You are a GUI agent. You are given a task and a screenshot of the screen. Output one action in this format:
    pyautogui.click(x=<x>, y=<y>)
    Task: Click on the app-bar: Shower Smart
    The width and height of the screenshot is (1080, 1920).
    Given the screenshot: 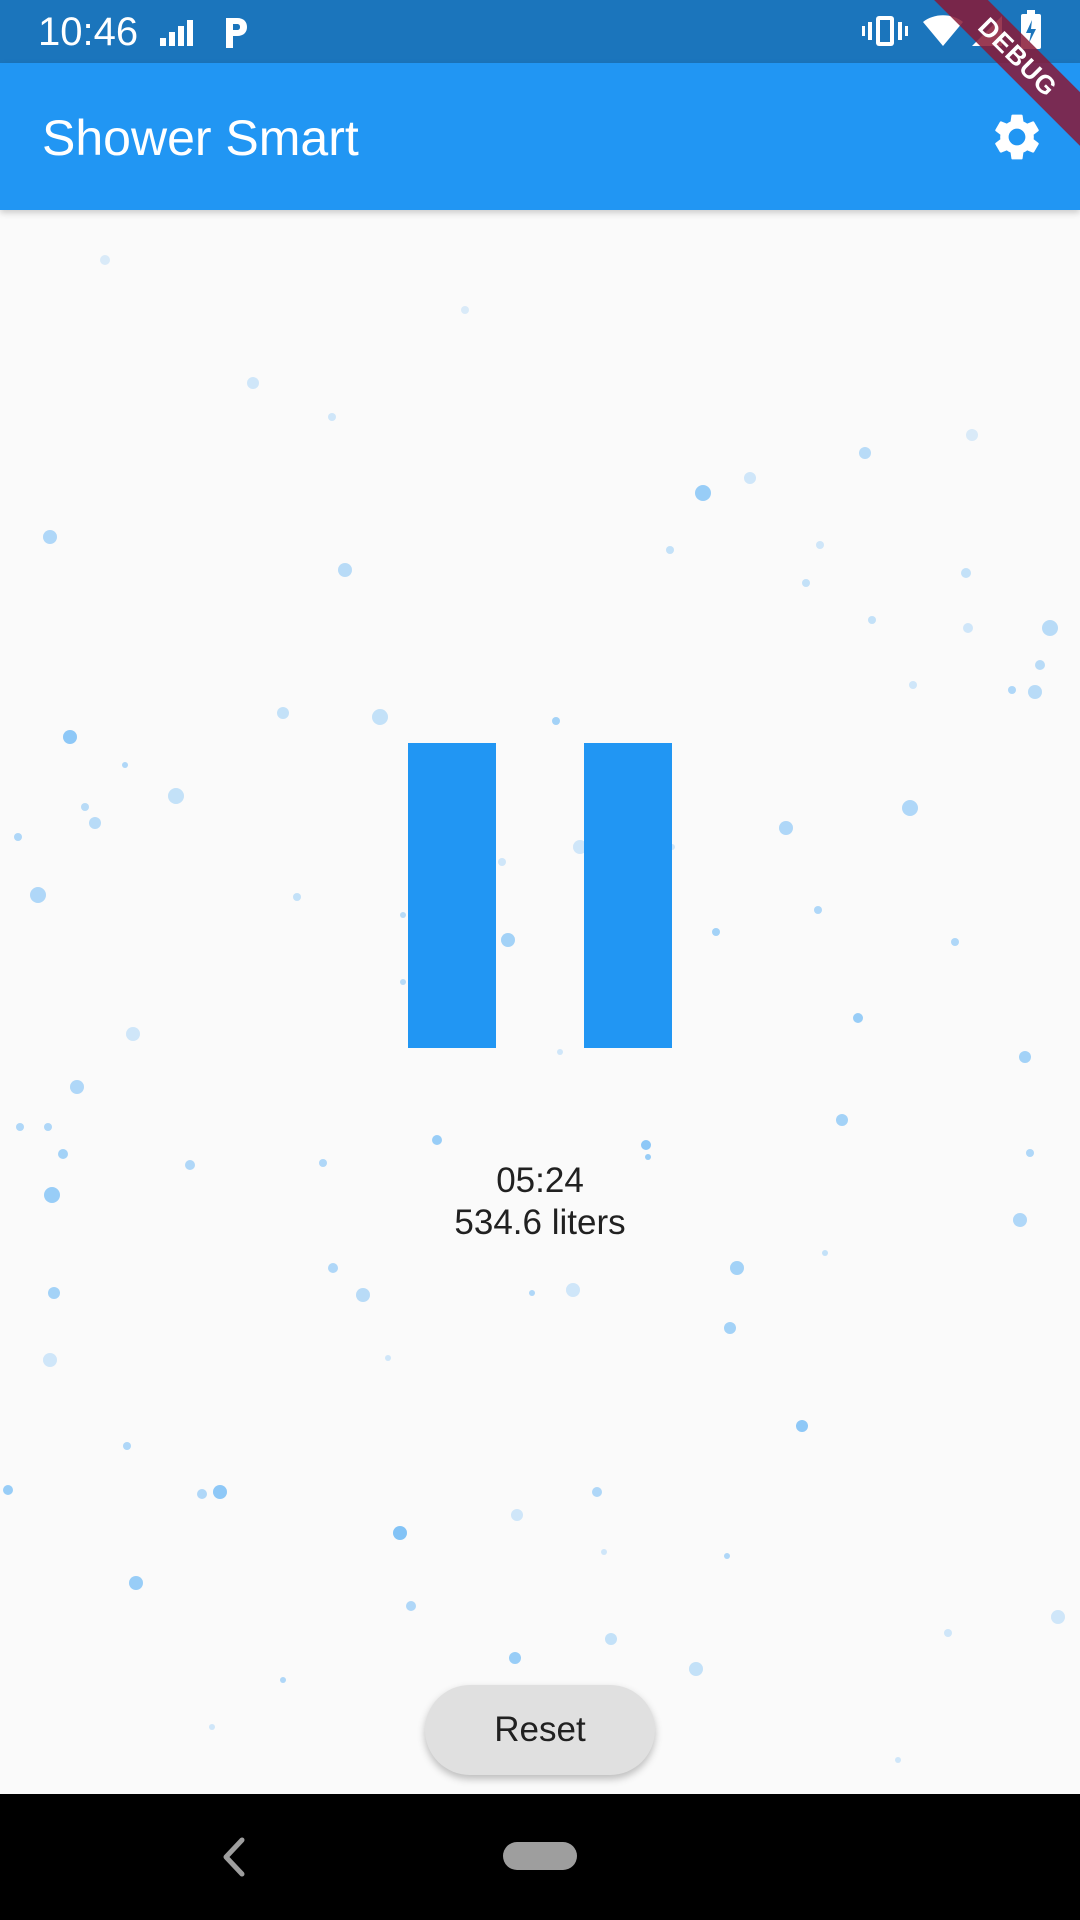 What is the action you would take?
    pyautogui.click(x=540, y=136)
    